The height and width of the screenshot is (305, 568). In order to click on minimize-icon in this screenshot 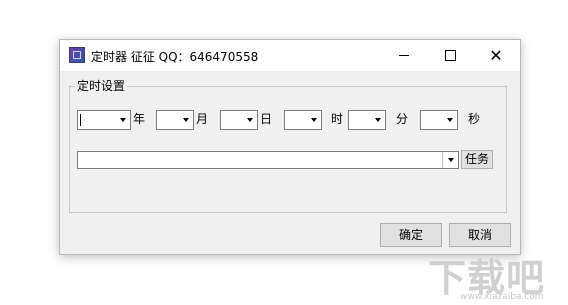, I will do `click(404, 55)`.